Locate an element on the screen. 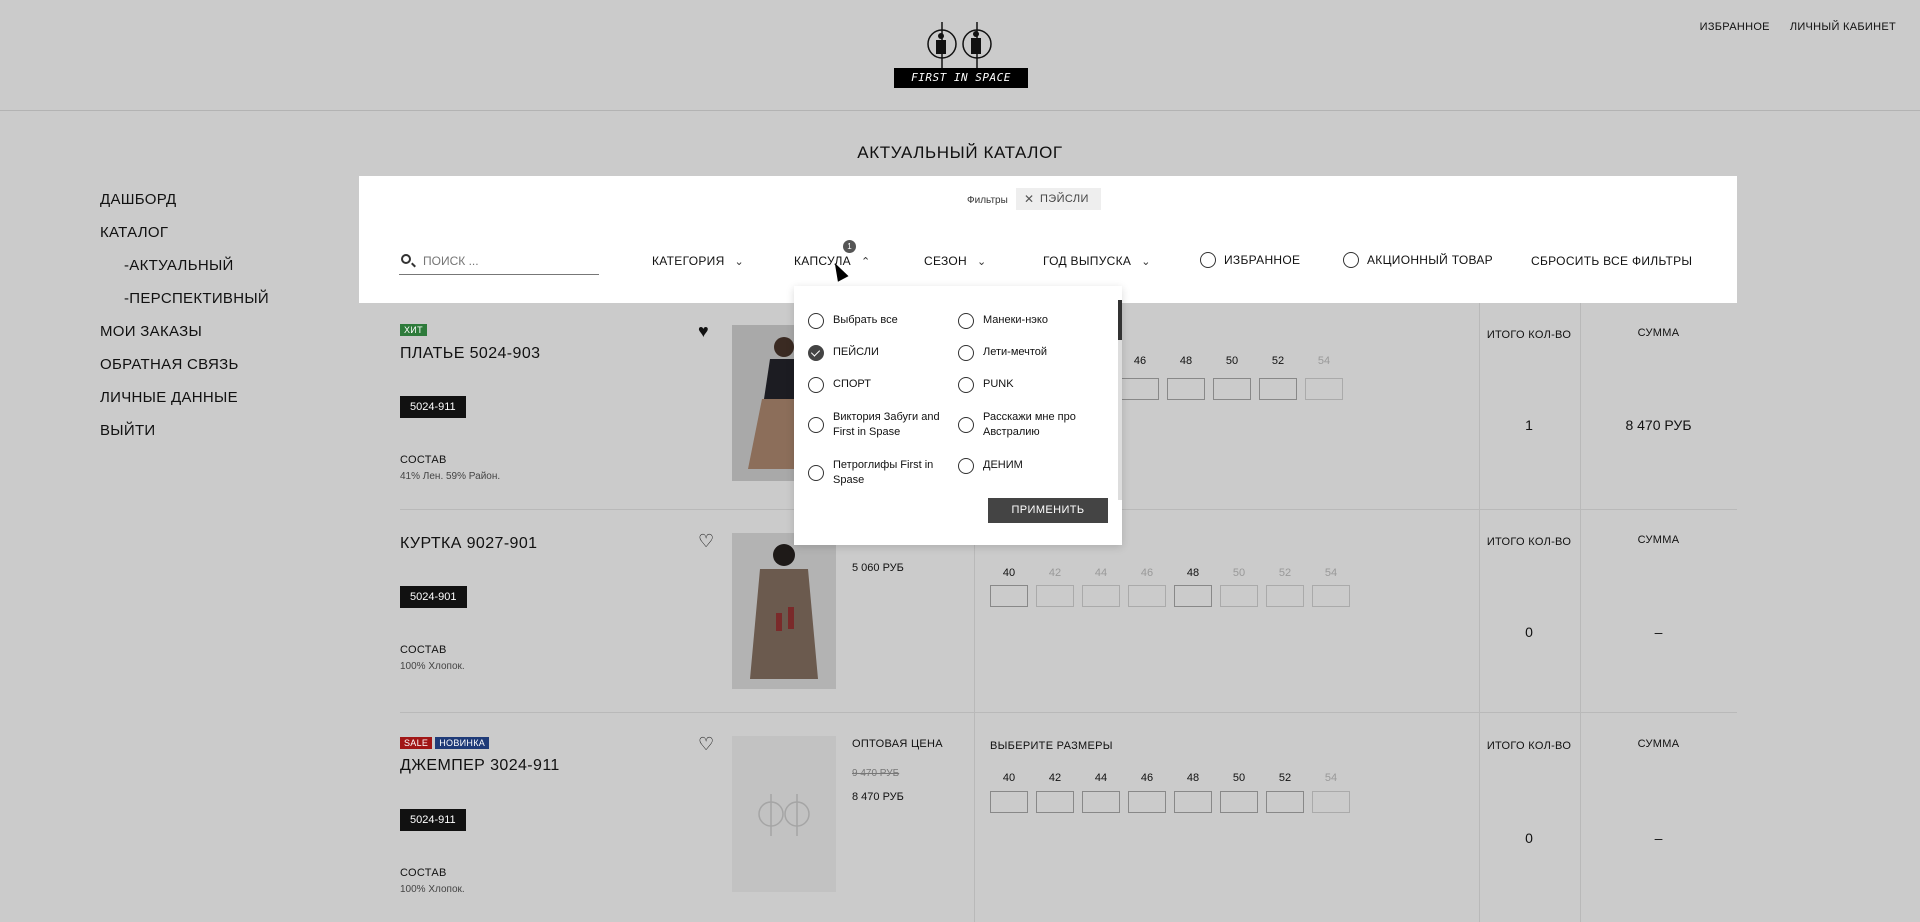 Image resolution: width=1920 pixels, height=922 pixels. product-name: ДЖЕМПЕР 3024-911 is located at coordinates (480, 766).